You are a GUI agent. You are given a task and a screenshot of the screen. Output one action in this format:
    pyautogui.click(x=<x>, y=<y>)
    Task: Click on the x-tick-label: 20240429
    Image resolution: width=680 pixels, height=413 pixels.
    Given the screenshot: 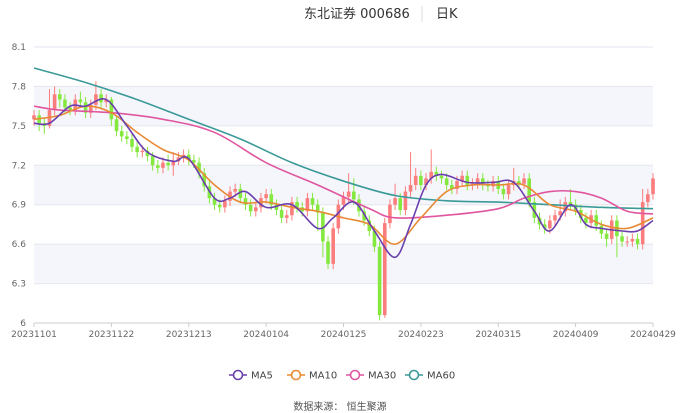 What is the action you would take?
    pyautogui.click(x=653, y=335)
    